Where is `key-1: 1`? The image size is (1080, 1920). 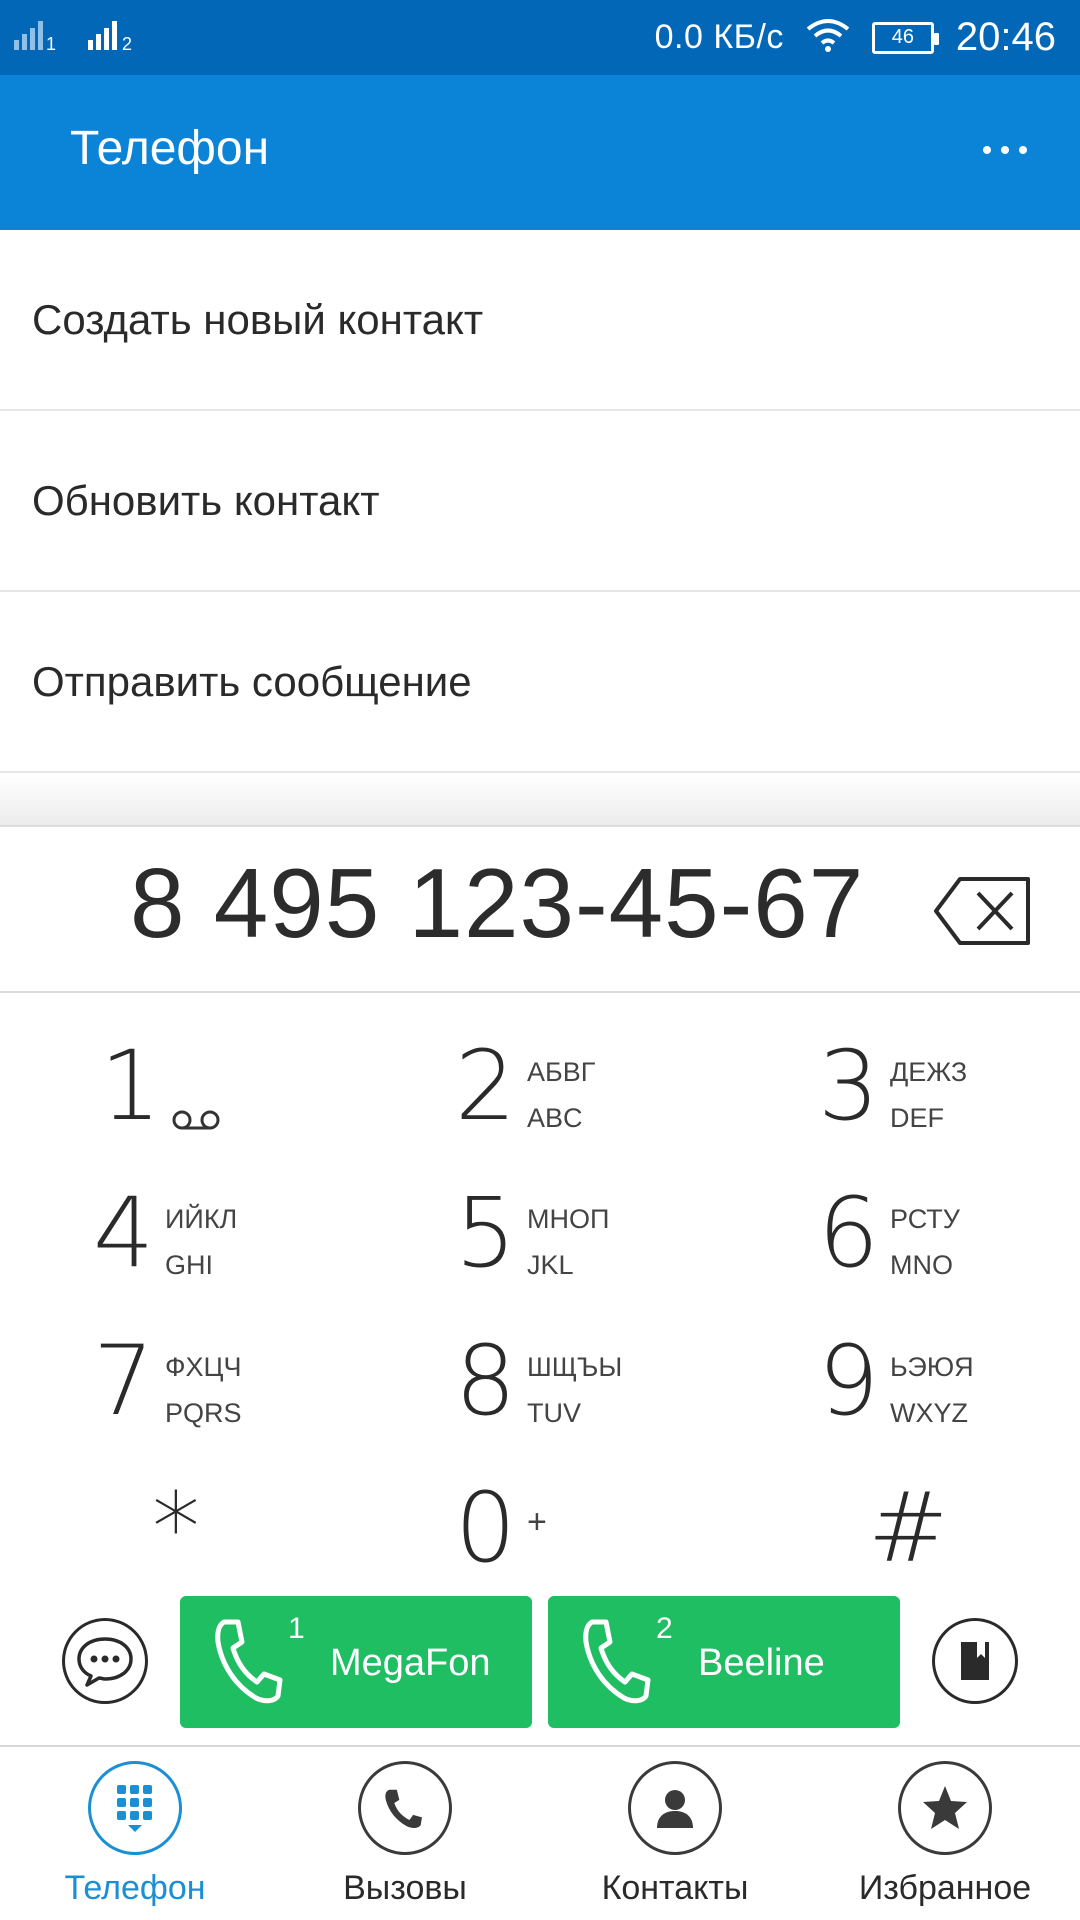 key-1: 1 is located at coordinates (210, 1096).